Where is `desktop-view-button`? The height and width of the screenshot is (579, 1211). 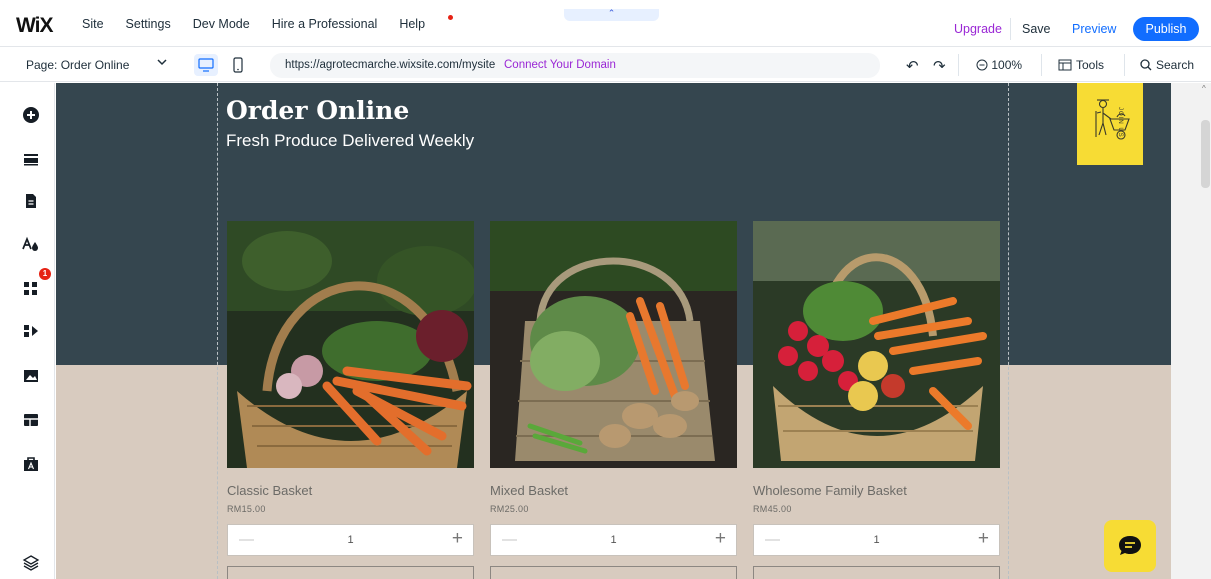 desktop-view-button is located at coordinates (206, 65).